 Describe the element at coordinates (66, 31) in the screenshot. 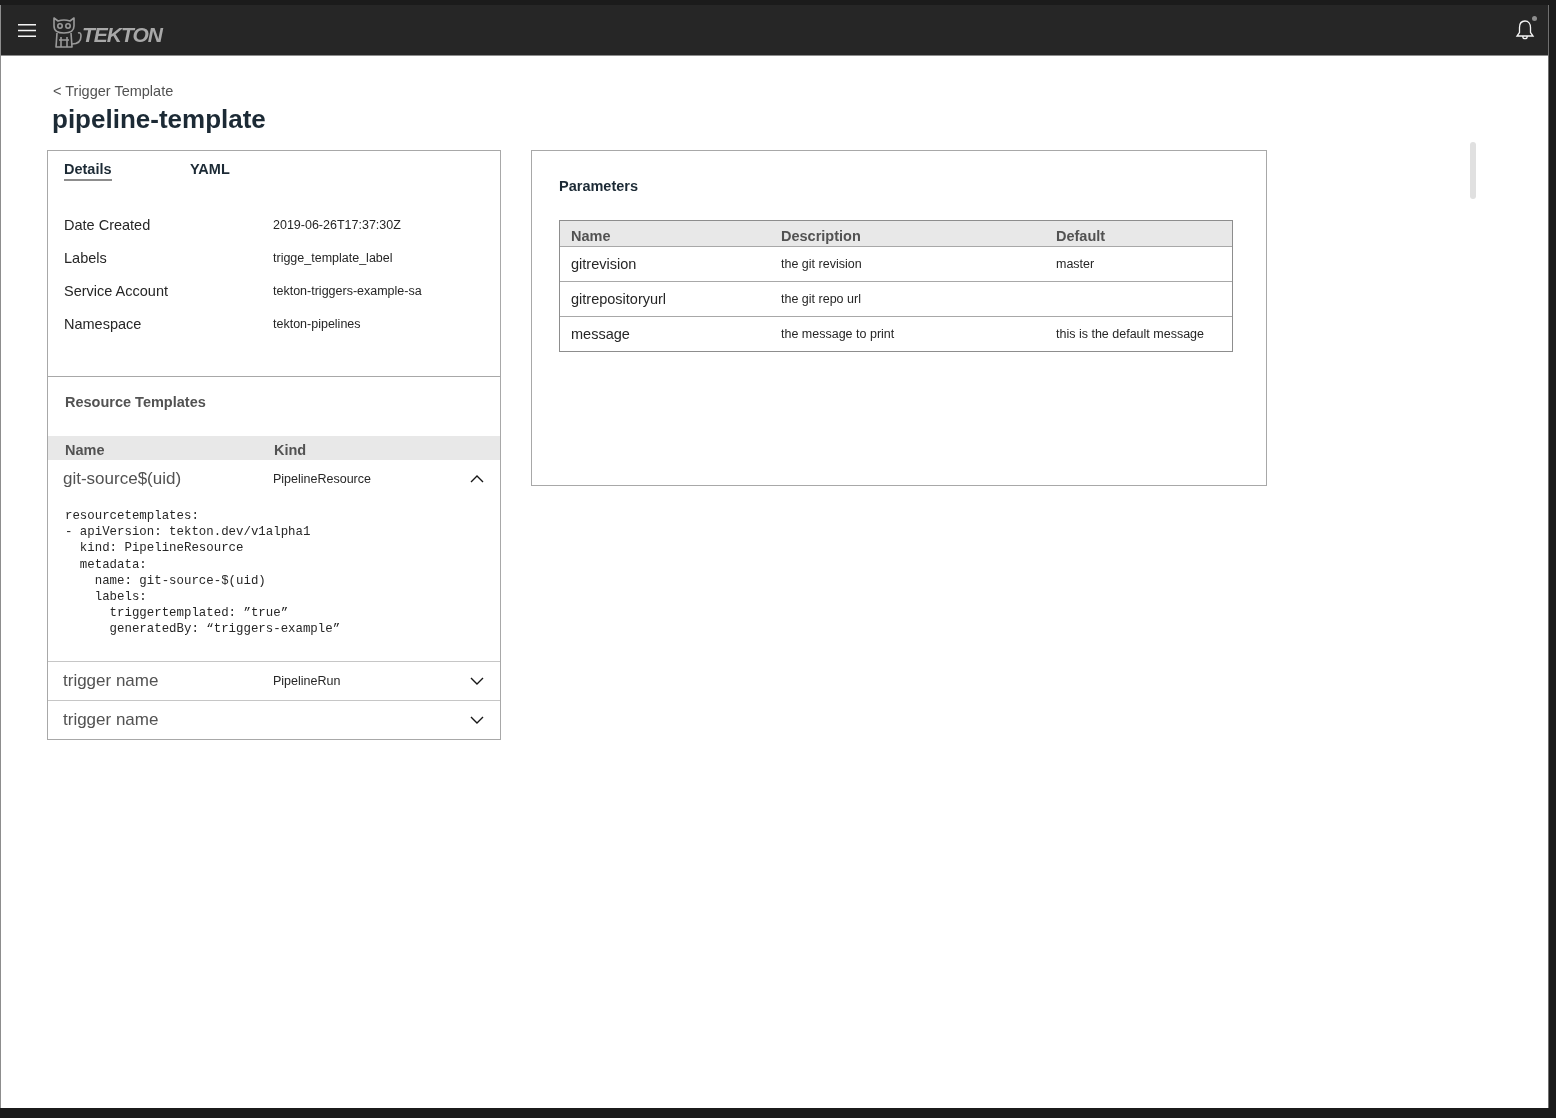

I see `cat-icon` at that location.